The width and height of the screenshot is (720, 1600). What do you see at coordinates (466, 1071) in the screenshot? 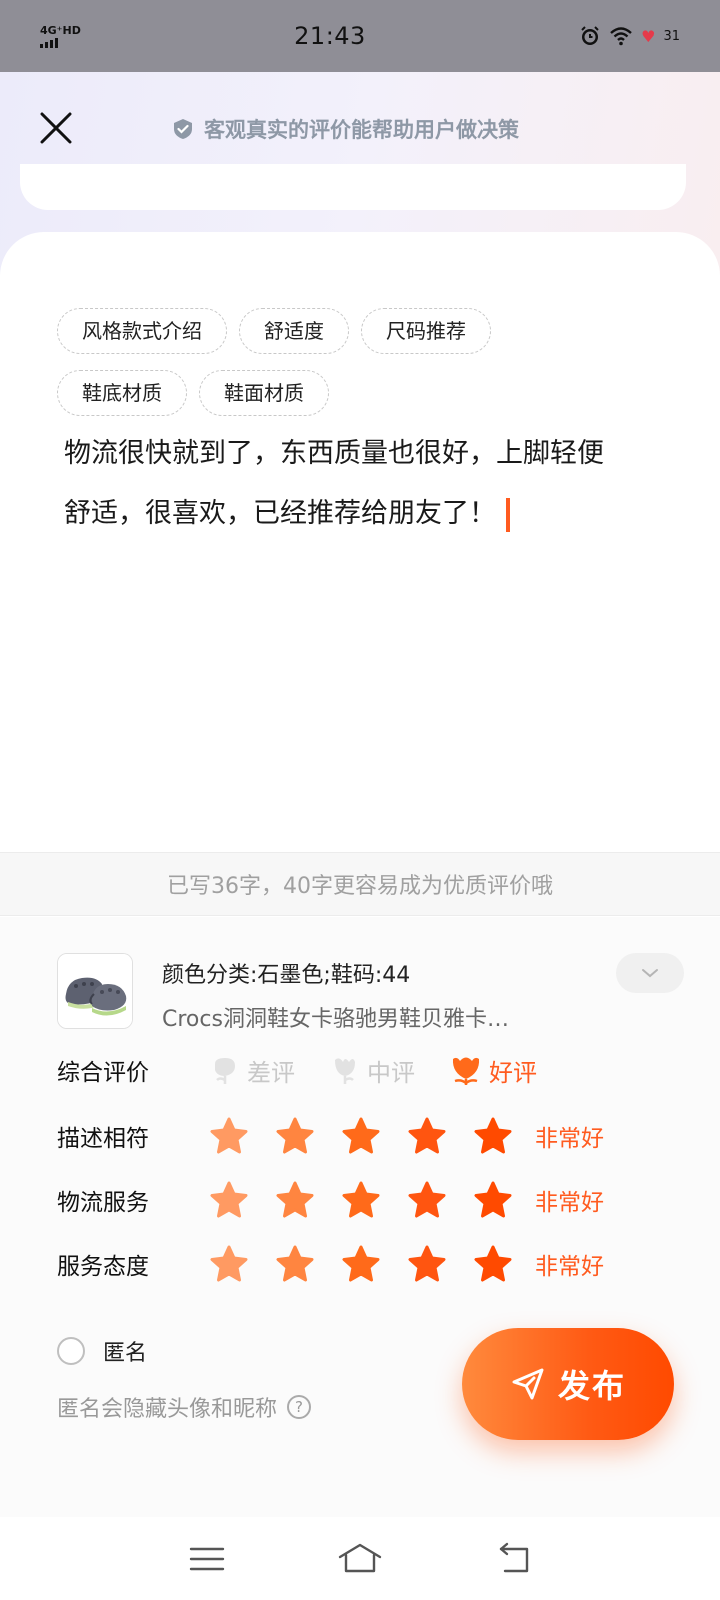
I see `tulip-icon` at bounding box center [466, 1071].